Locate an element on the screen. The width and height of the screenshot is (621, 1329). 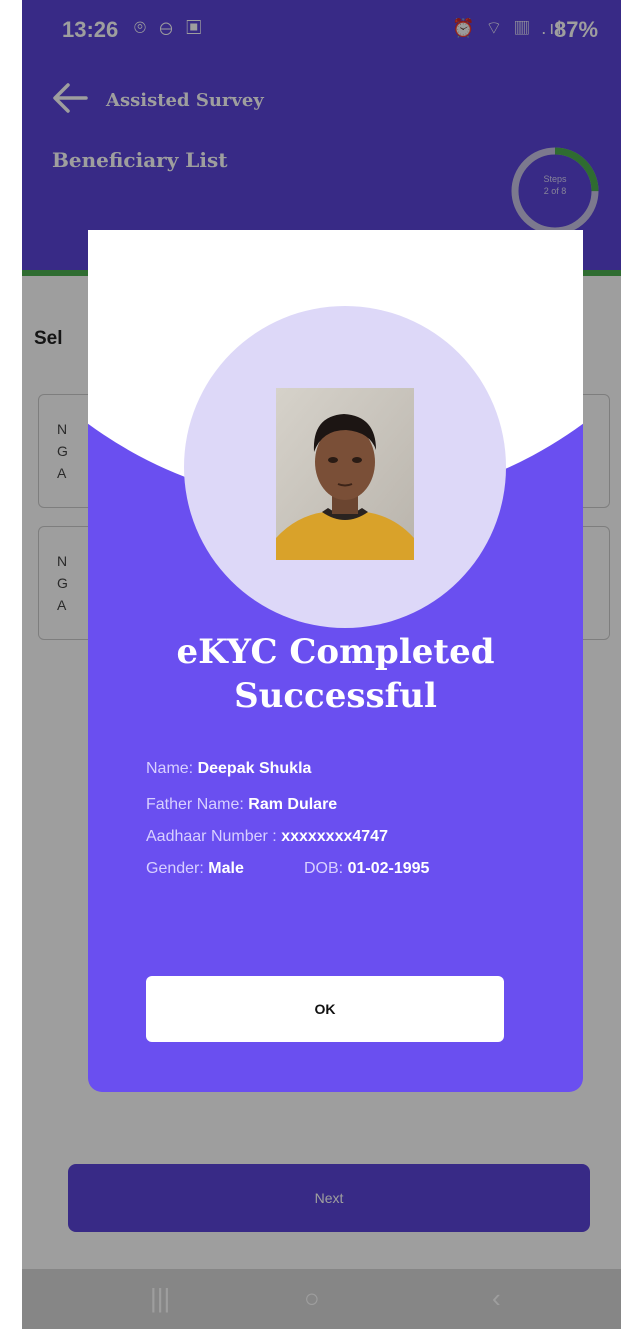
ok-button: OK is located at coordinates (325, 1009).